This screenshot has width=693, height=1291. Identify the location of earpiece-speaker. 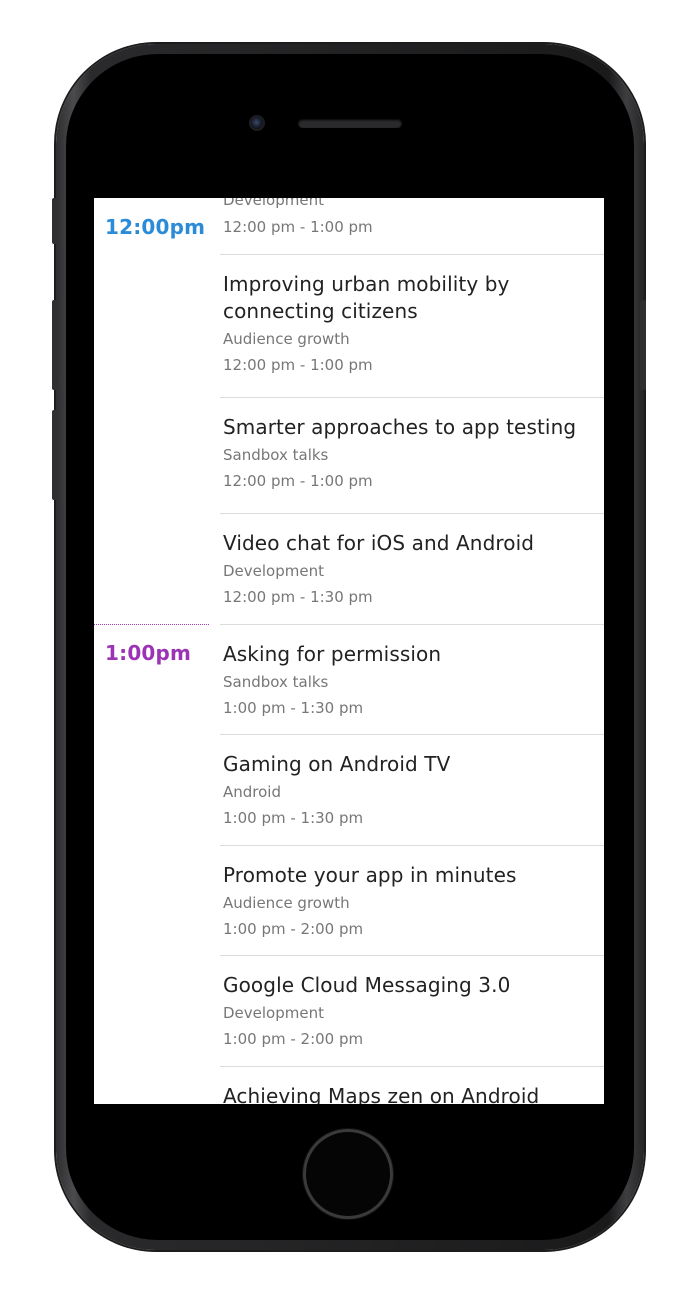
(350, 123).